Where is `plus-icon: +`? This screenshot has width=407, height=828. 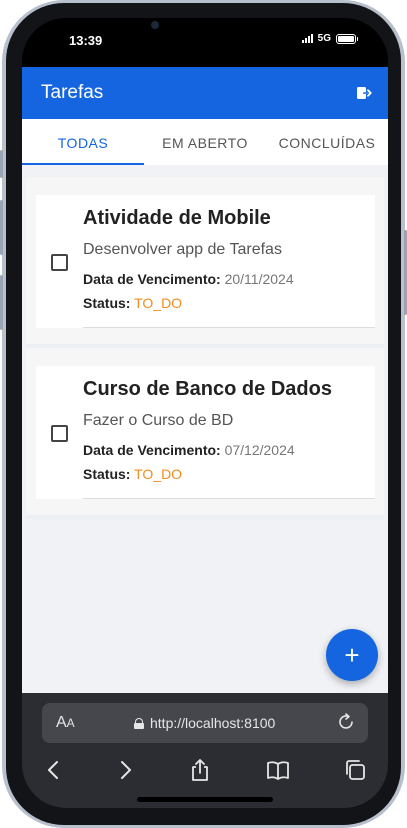 plus-icon: + is located at coordinates (352, 654).